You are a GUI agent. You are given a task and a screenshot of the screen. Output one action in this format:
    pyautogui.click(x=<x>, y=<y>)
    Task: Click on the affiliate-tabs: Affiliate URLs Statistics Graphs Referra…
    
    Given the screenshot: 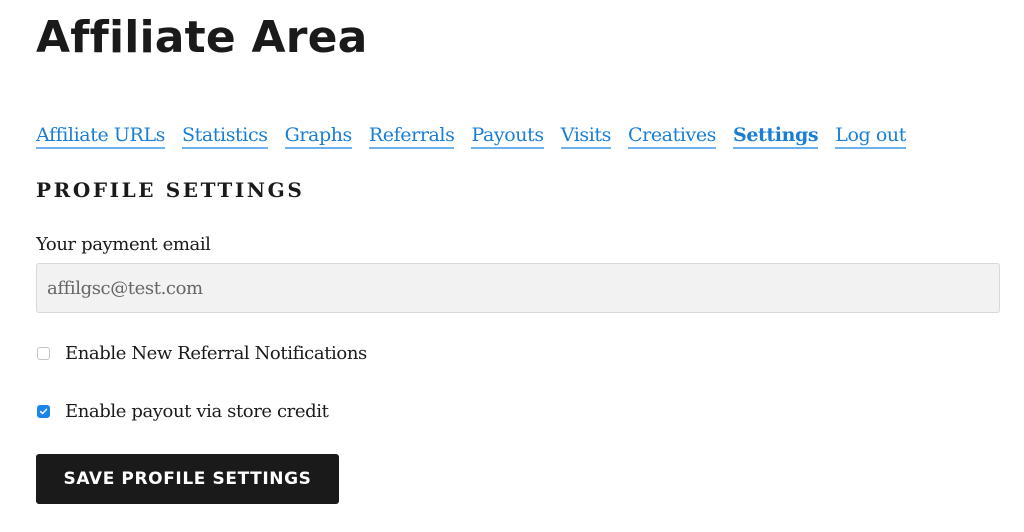 What is the action you would take?
    pyautogui.click(x=479, y=136)
    